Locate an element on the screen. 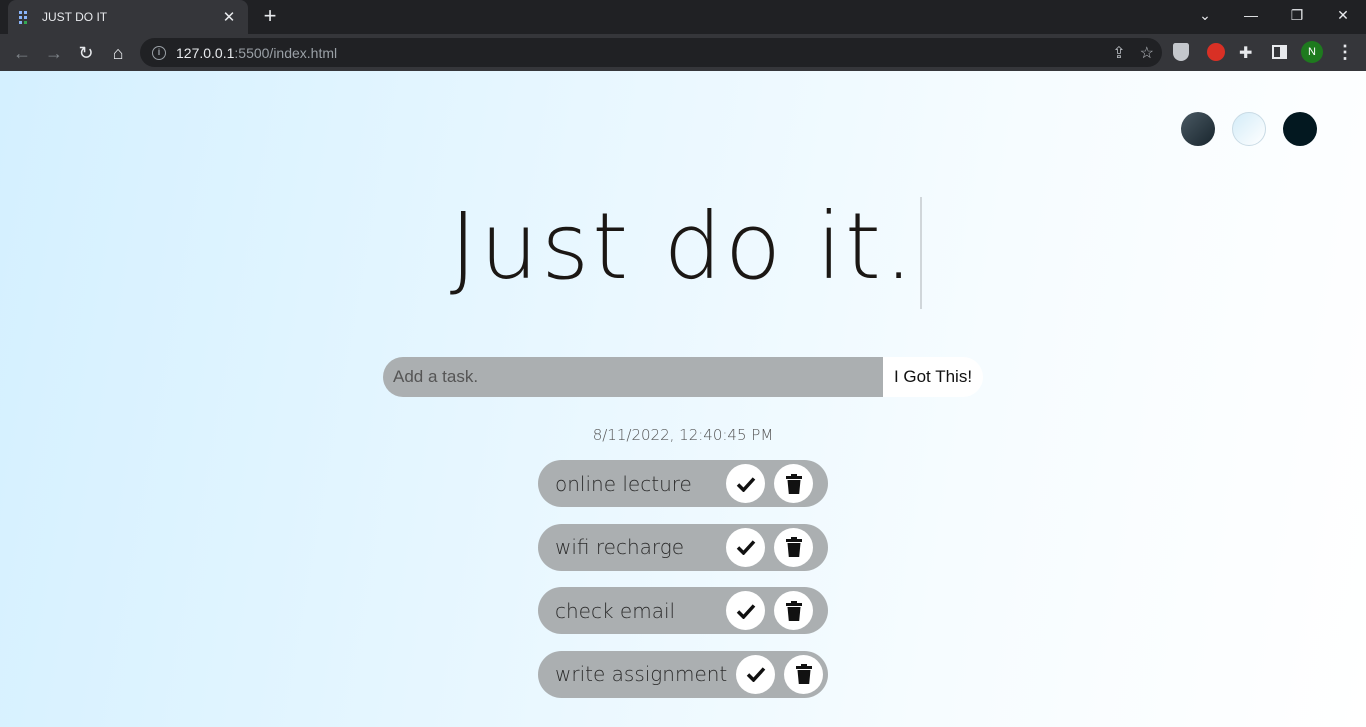 This screenshot has height=727, width=1366. restore-button: ❐ is located at coordinates (1297, 15).